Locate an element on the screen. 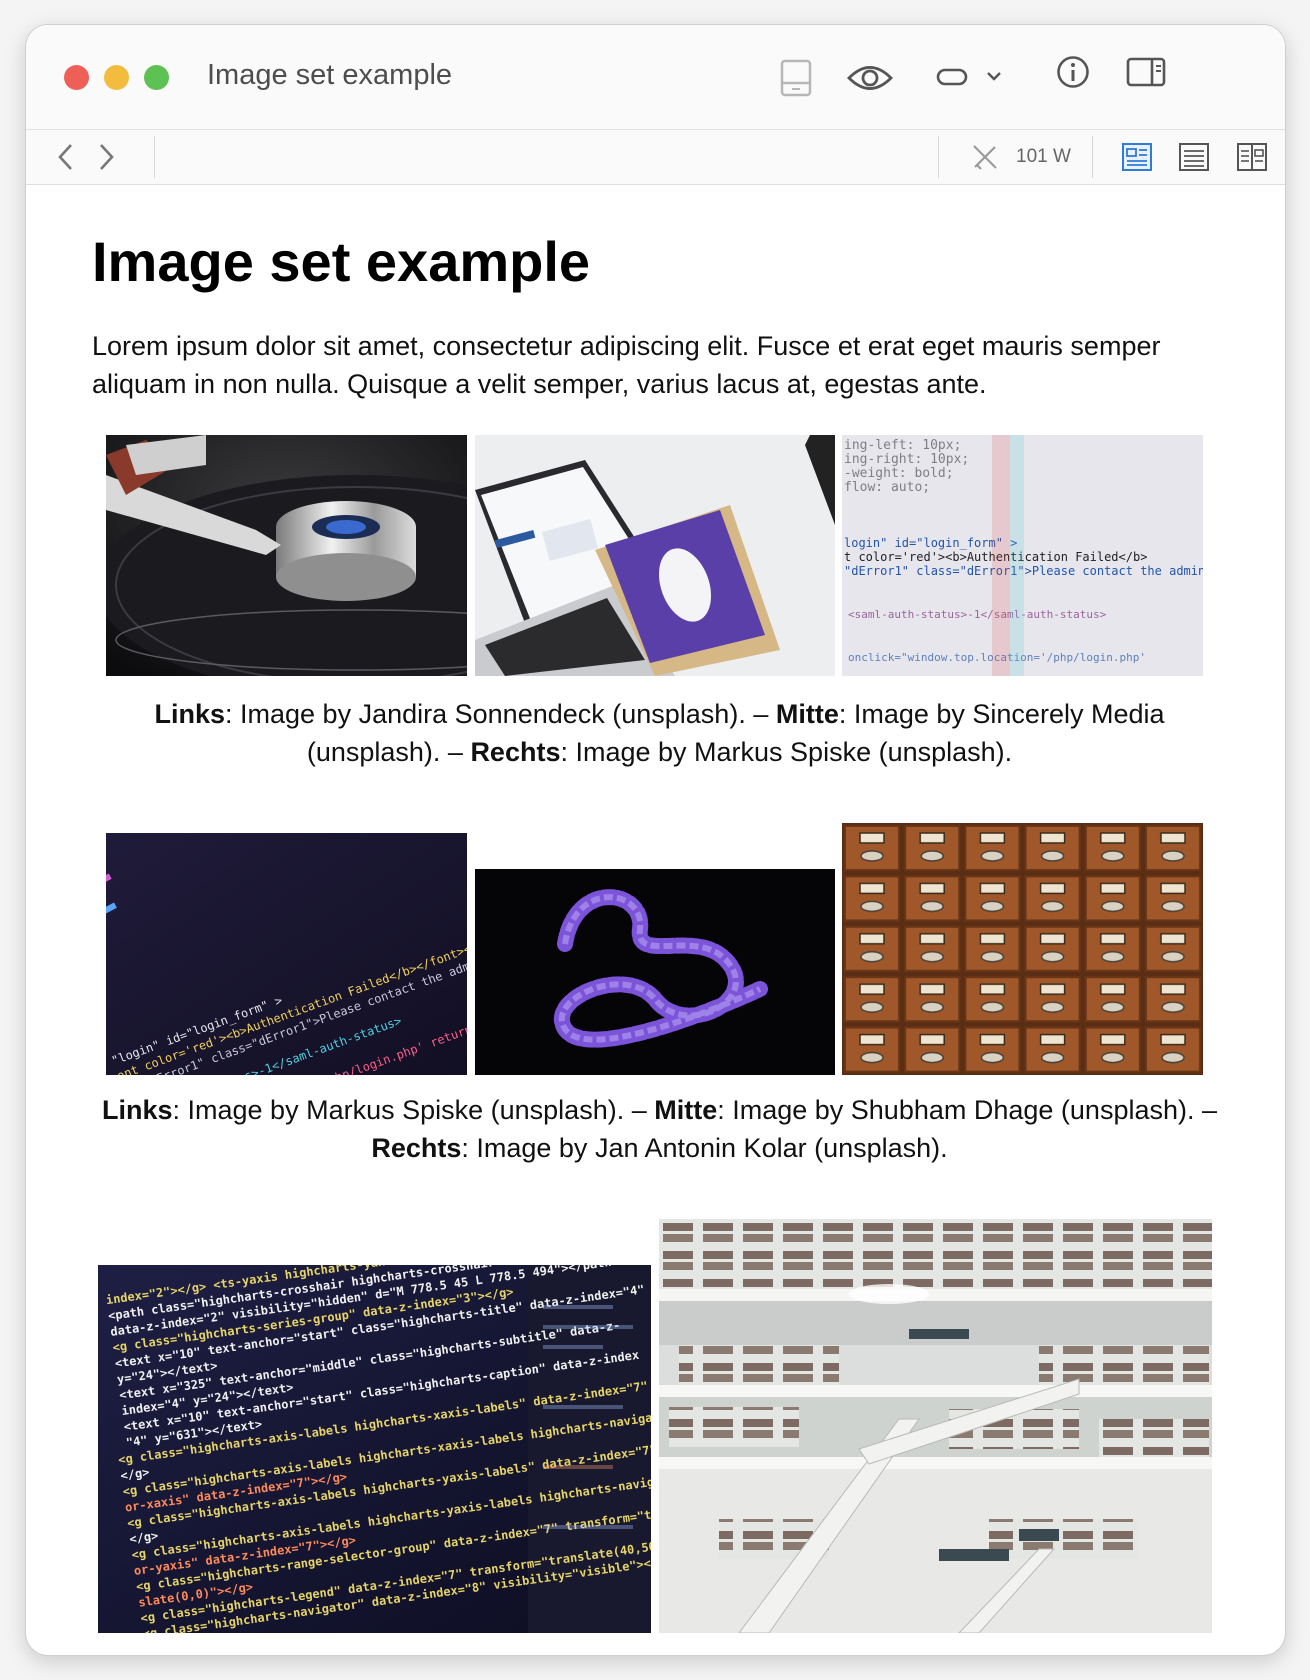 The width and height of the screenshot is (1310, 1680). layout-text-icon is located at coordinates (1194, 157).